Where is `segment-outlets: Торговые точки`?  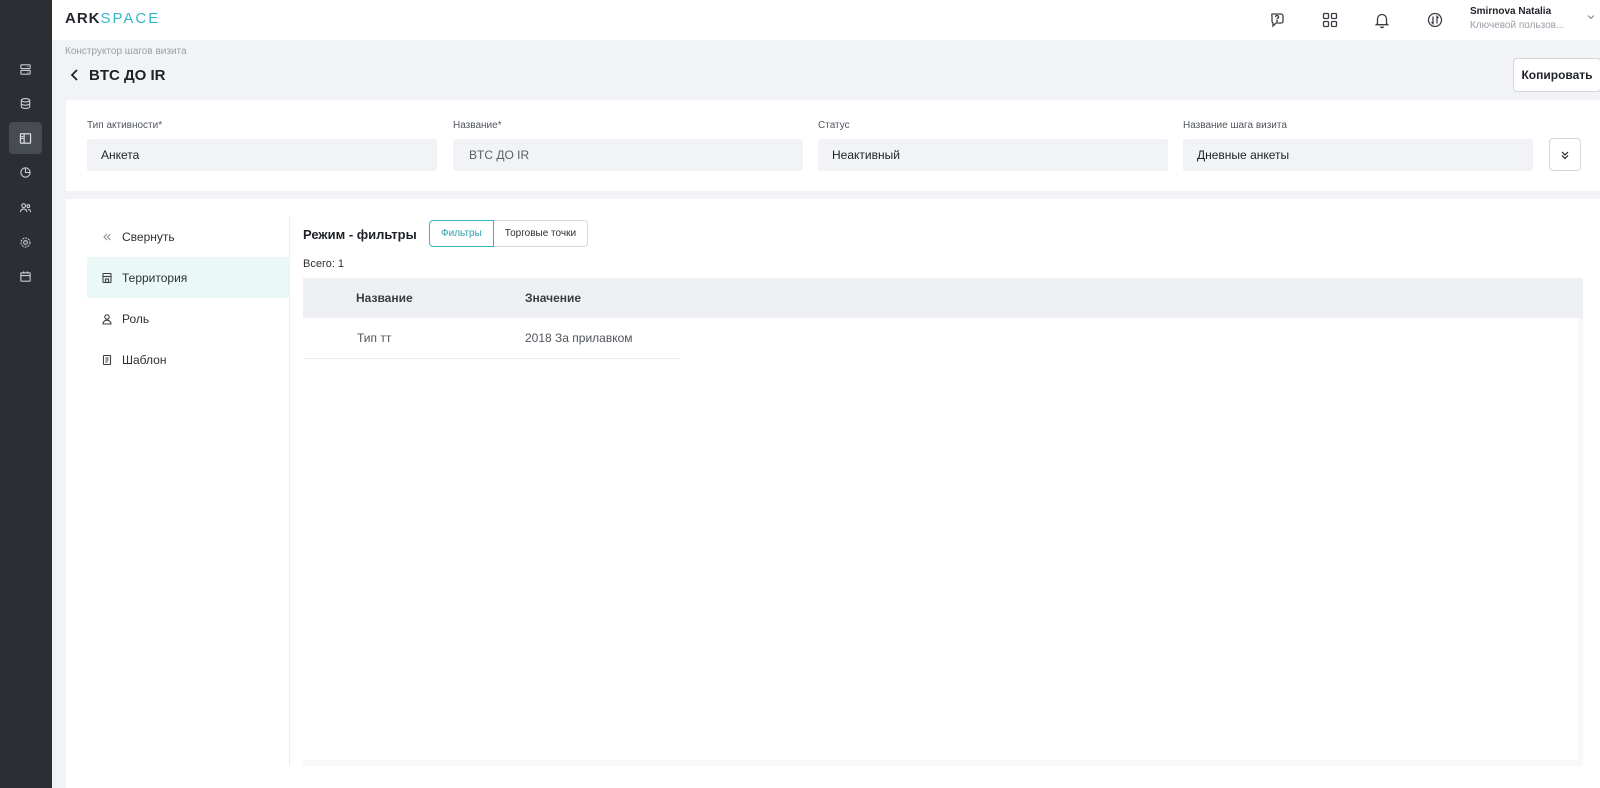 segment-outlets: Торговые точки is located at coordinates (541, 233).